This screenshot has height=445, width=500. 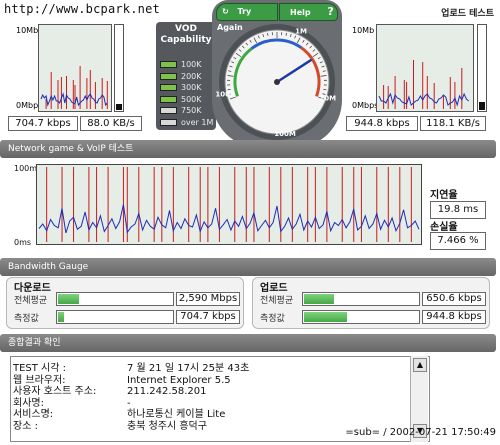 What do you see at coordinates (55, 391) in the screenshot?
I see `result-key: 사용자 호스트 주소:` at bounding box center [55, 391].